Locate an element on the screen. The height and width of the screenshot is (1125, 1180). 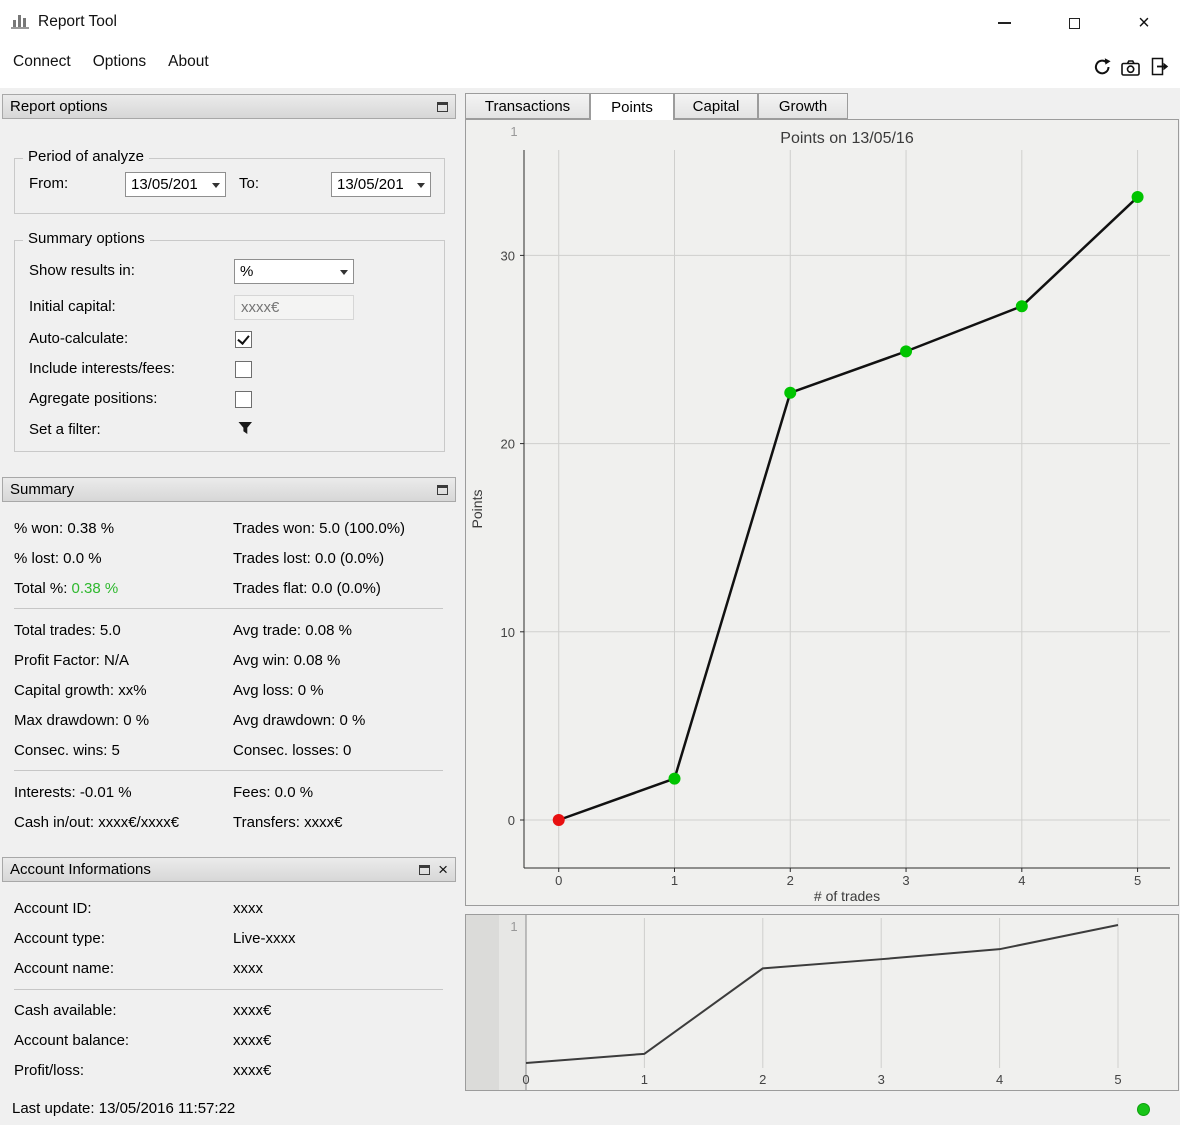
svg-text: 2 is located at coordinates (790, 880).